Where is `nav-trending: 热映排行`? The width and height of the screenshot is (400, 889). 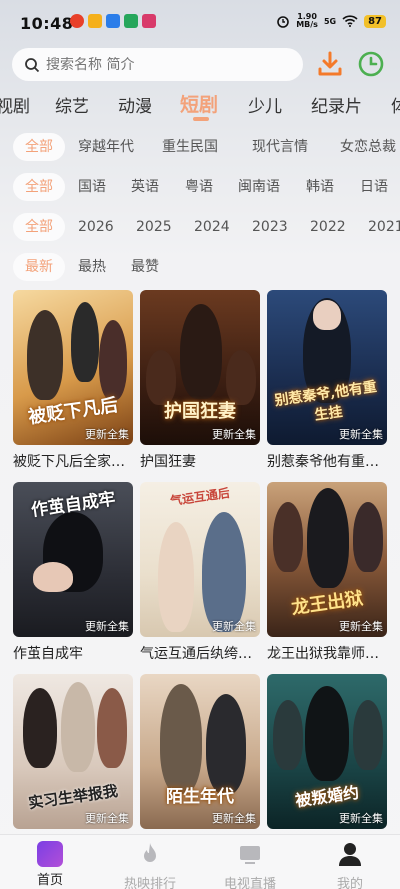
nav-trending: 热映排行 is located at coordinates (150, 865).